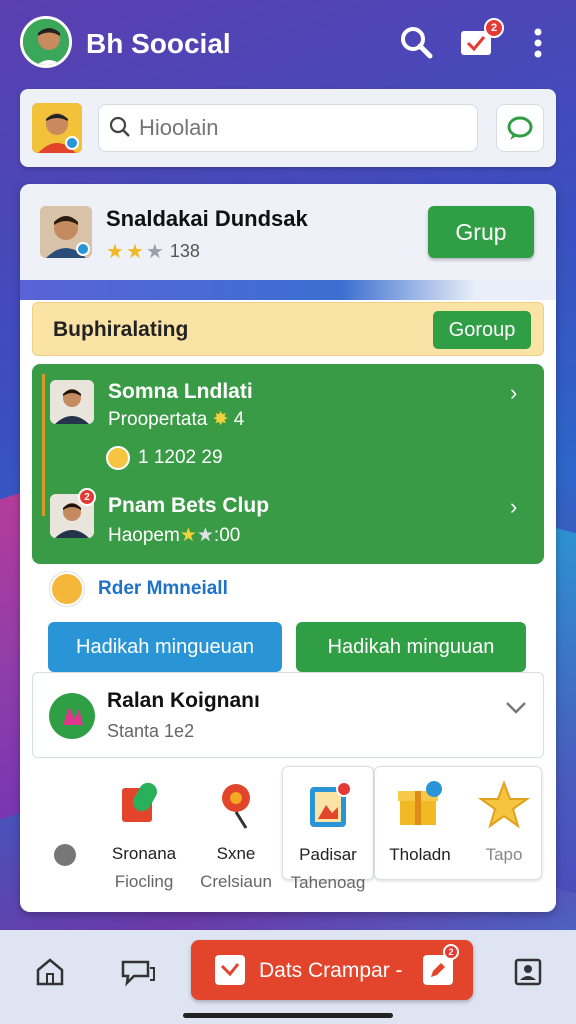 The image size is (576, 1024). I want to click on home-indicator, so click(288, 1015).